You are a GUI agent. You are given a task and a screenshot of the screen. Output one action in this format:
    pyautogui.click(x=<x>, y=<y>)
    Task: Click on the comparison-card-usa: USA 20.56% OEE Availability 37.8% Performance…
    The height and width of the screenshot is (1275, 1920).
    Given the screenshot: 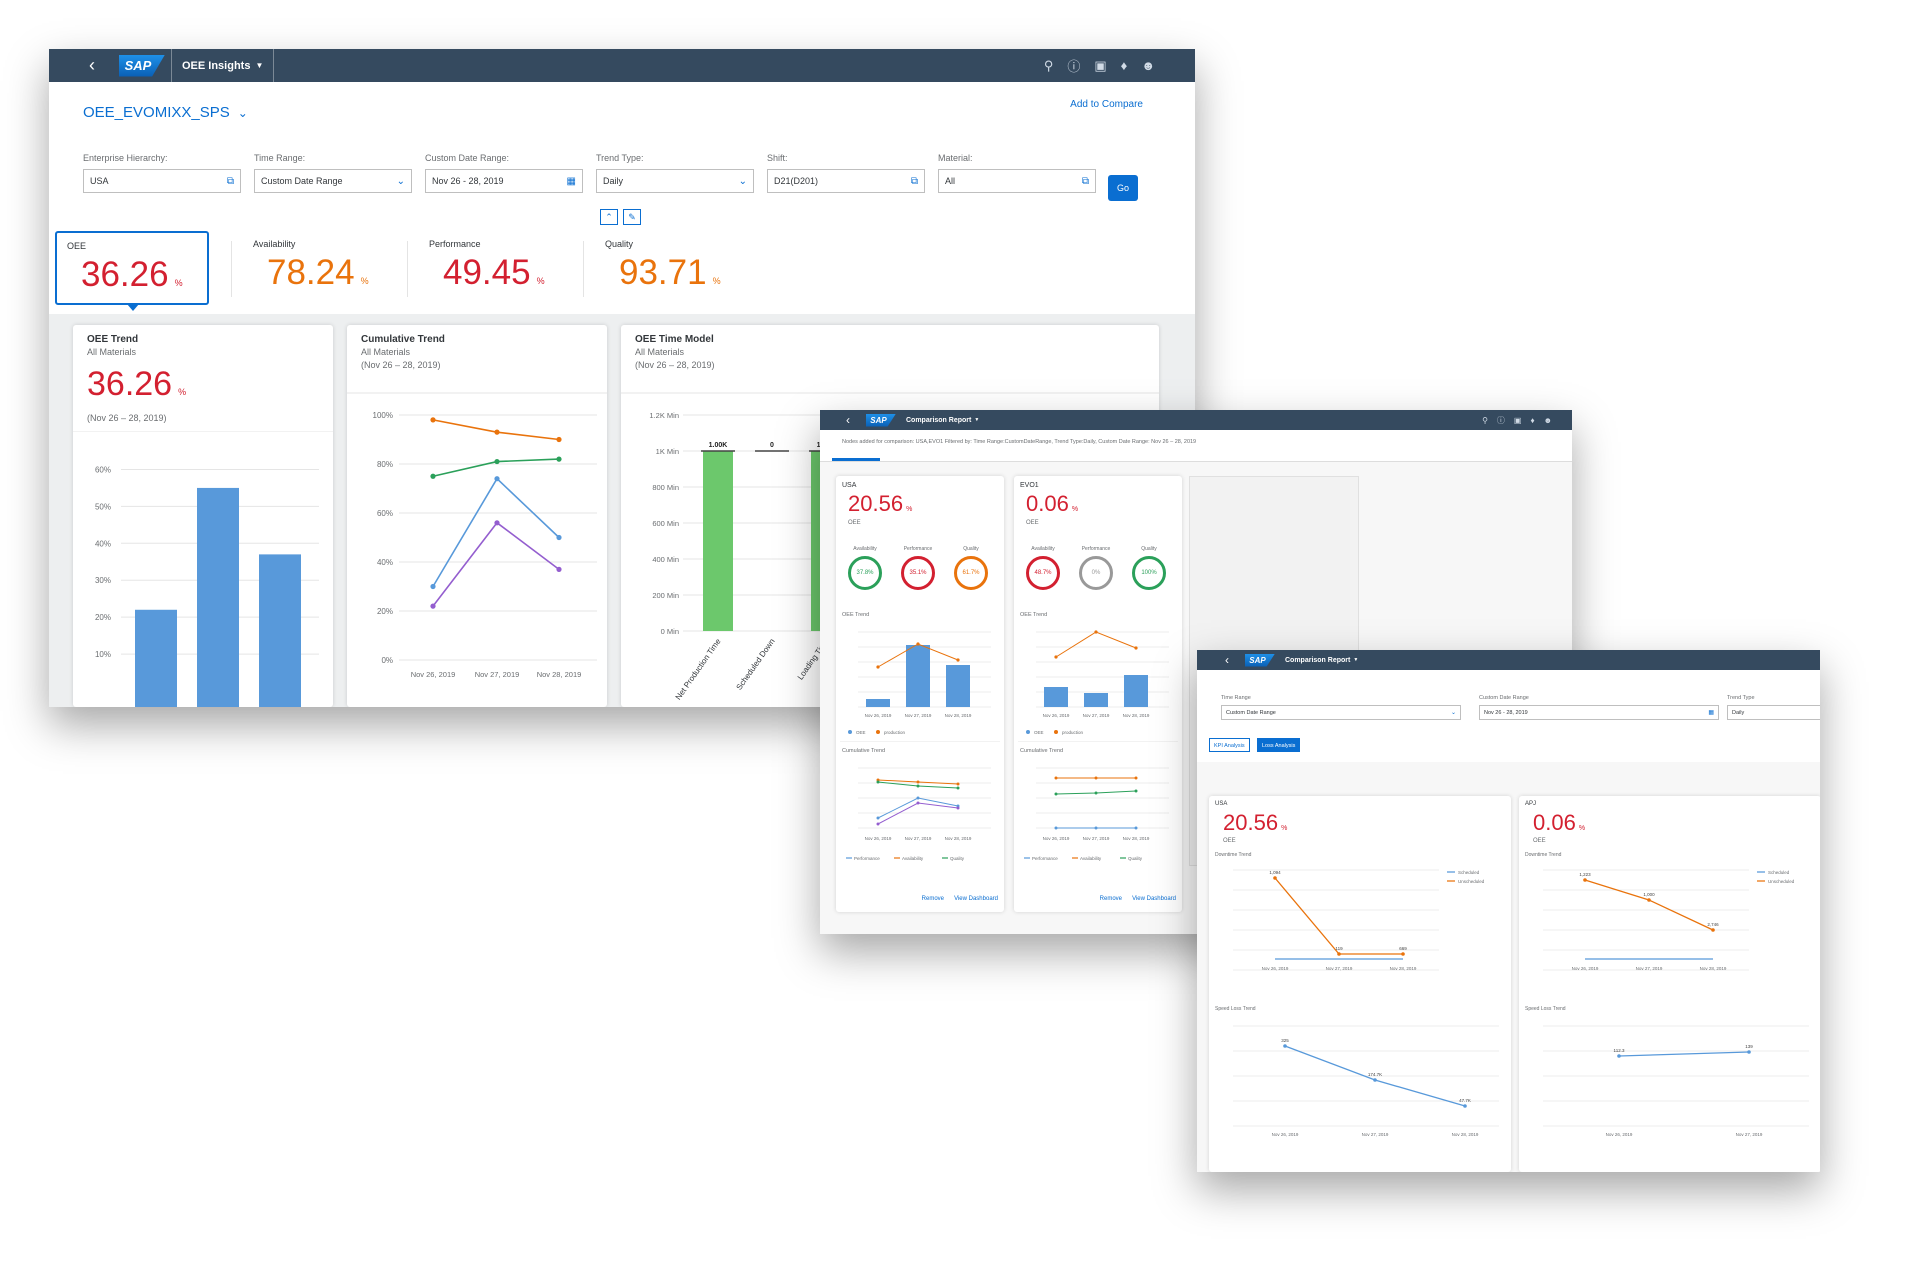 What is the action you would take?
    pyautogui.click(x=920, y=694)
    